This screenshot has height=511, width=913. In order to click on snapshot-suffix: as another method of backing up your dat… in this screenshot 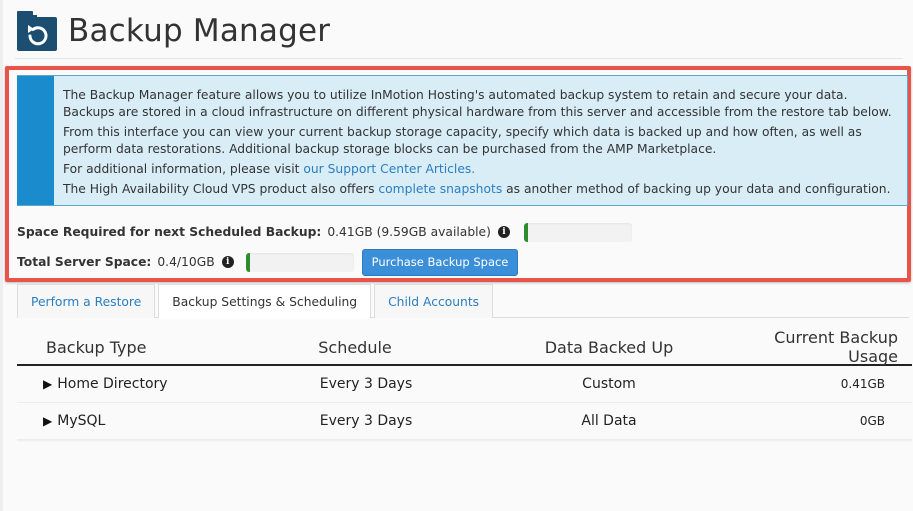, I will do `click(696, 189)`.